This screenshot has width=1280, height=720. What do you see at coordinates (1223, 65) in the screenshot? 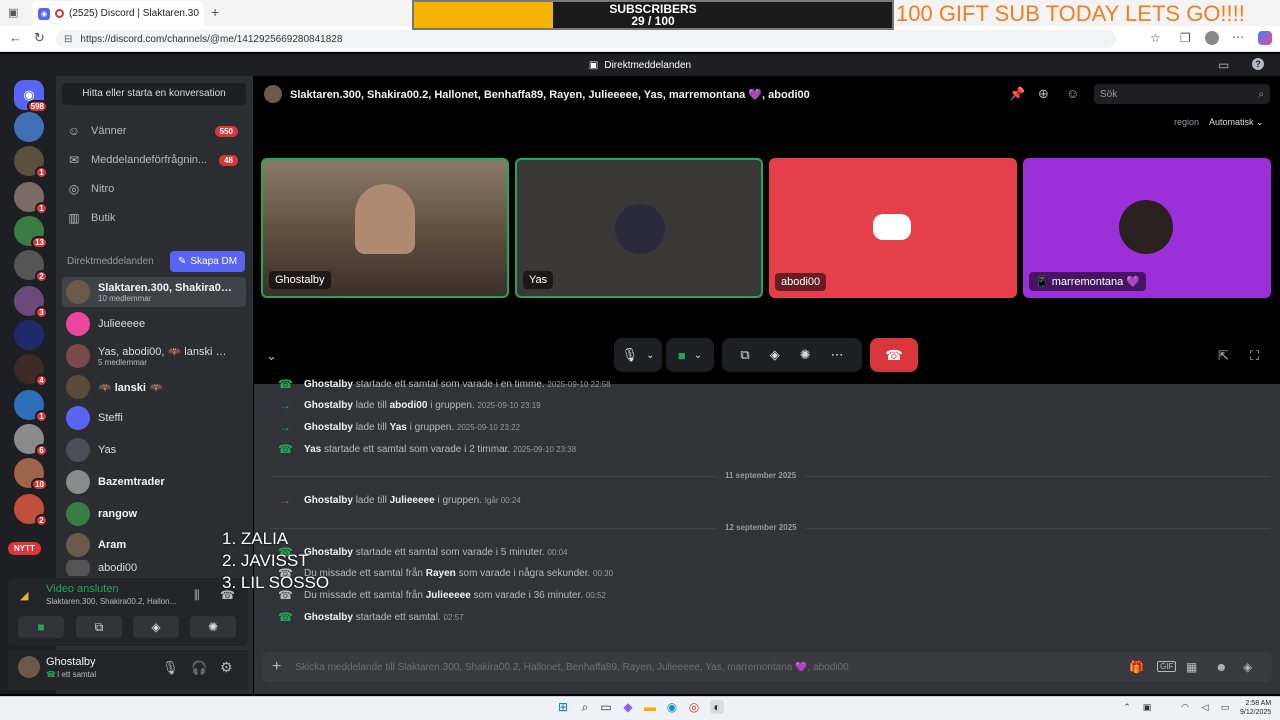
I see `inbox-icon: ▭` at bounding box center [1223, 65].